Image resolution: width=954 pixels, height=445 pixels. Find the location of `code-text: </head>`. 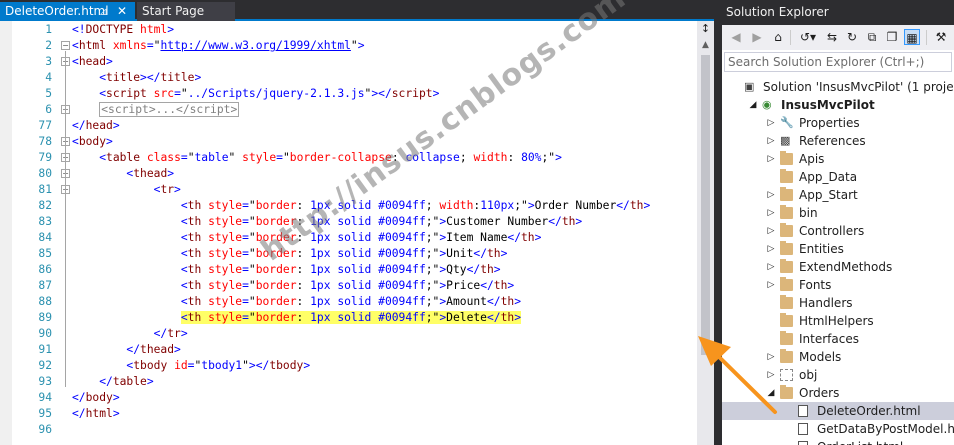

code-text: </head> is located at coordinates (96, 125).